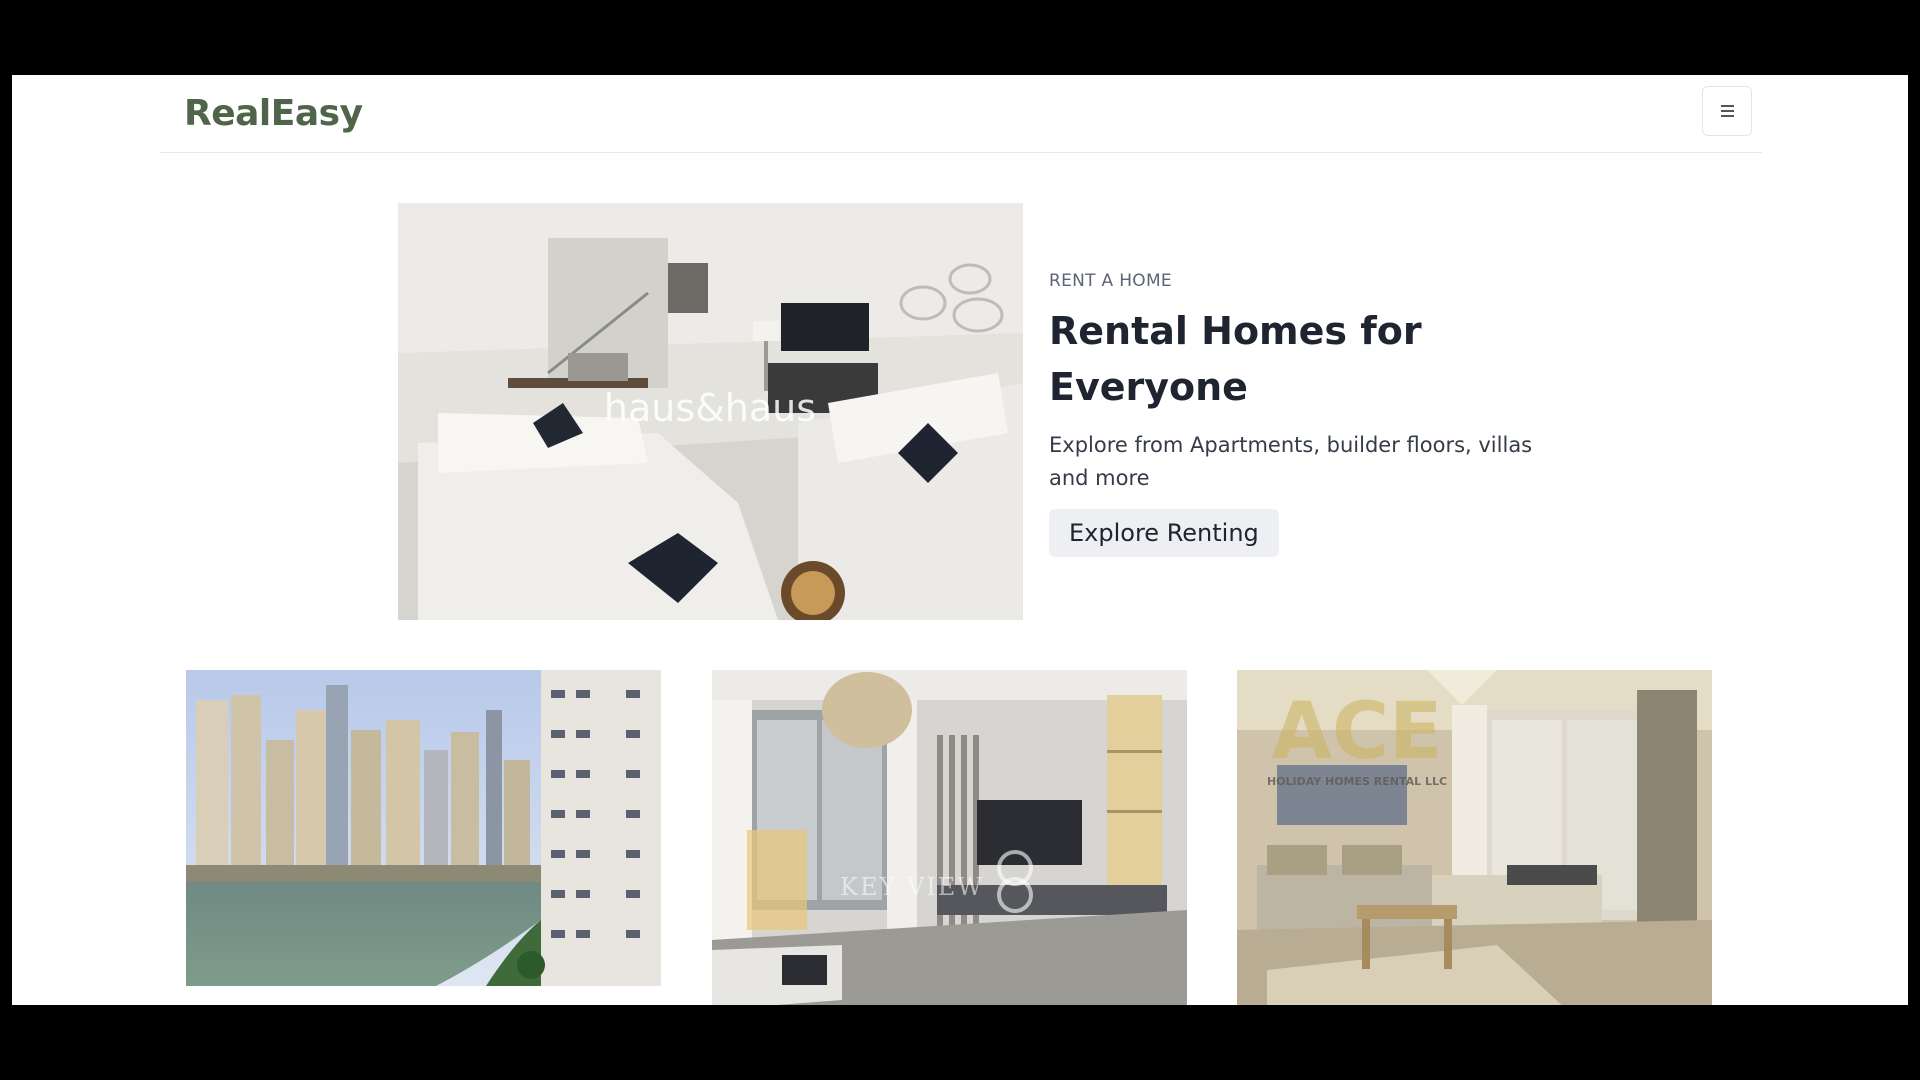 This screenshot has height=1080, width=1920. I want to click on listing-card-marina, so click(423, 828).